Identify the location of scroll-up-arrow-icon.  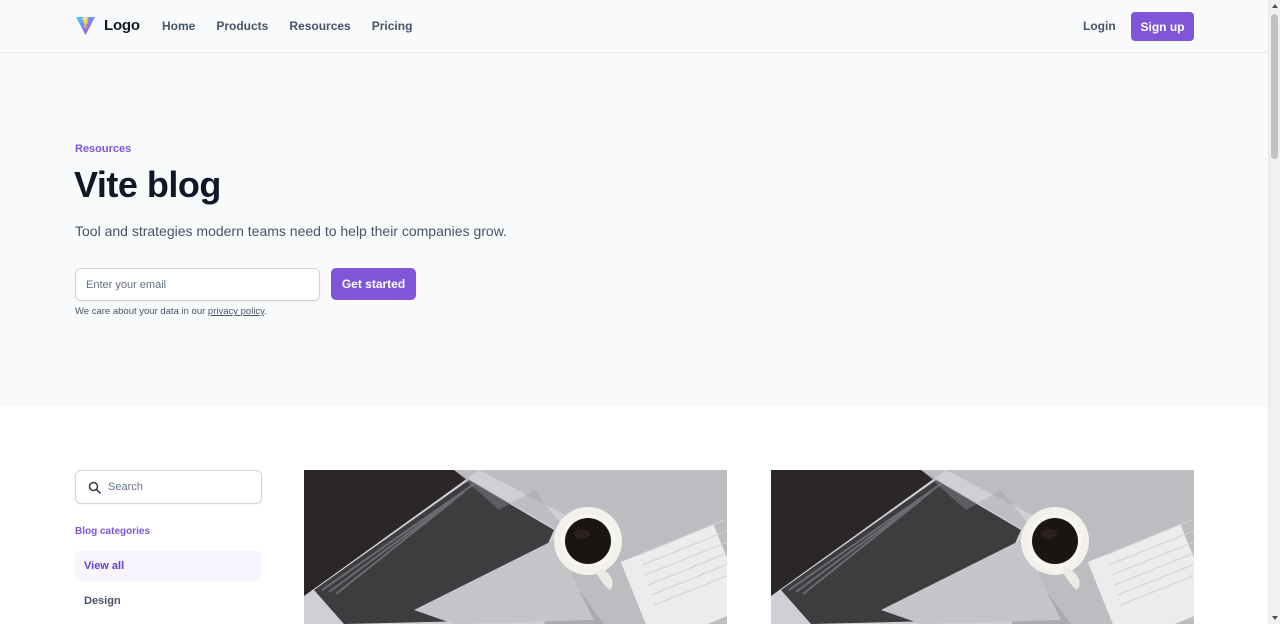
(1275, 6).